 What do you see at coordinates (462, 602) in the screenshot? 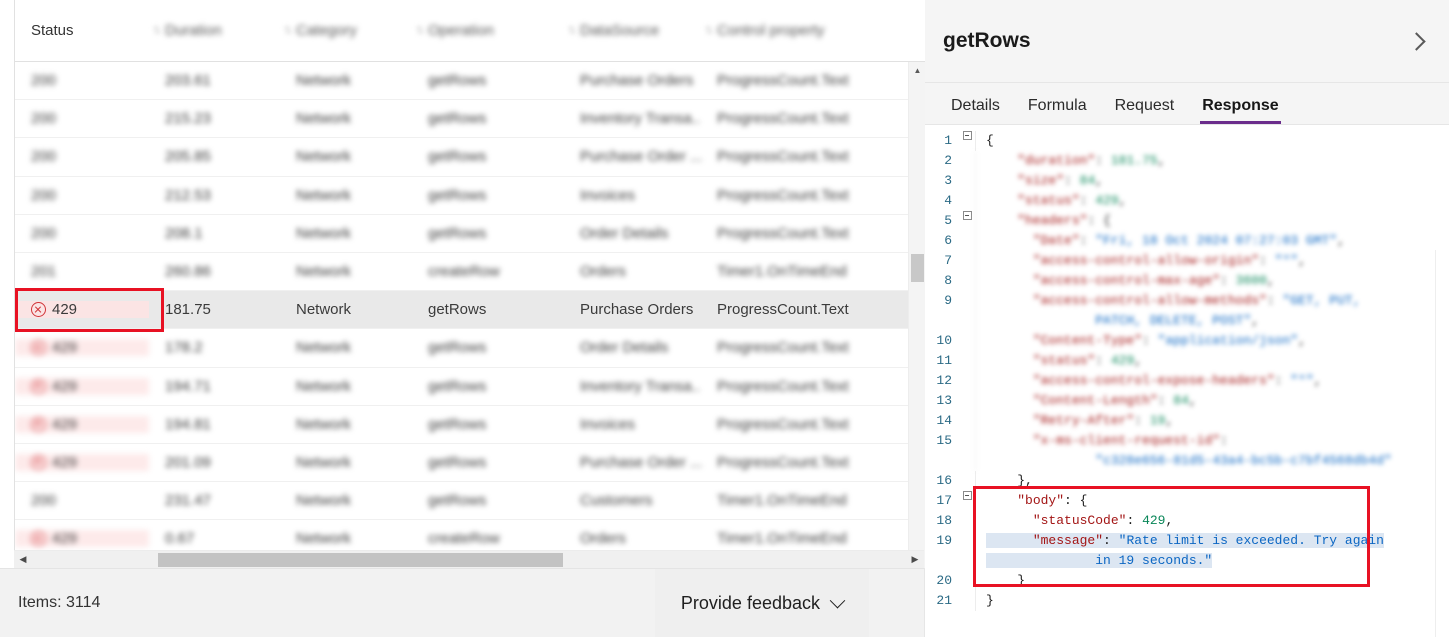
I see `table-footer: Items: 3114 Provide feedback` at bounding box center [462, 602].